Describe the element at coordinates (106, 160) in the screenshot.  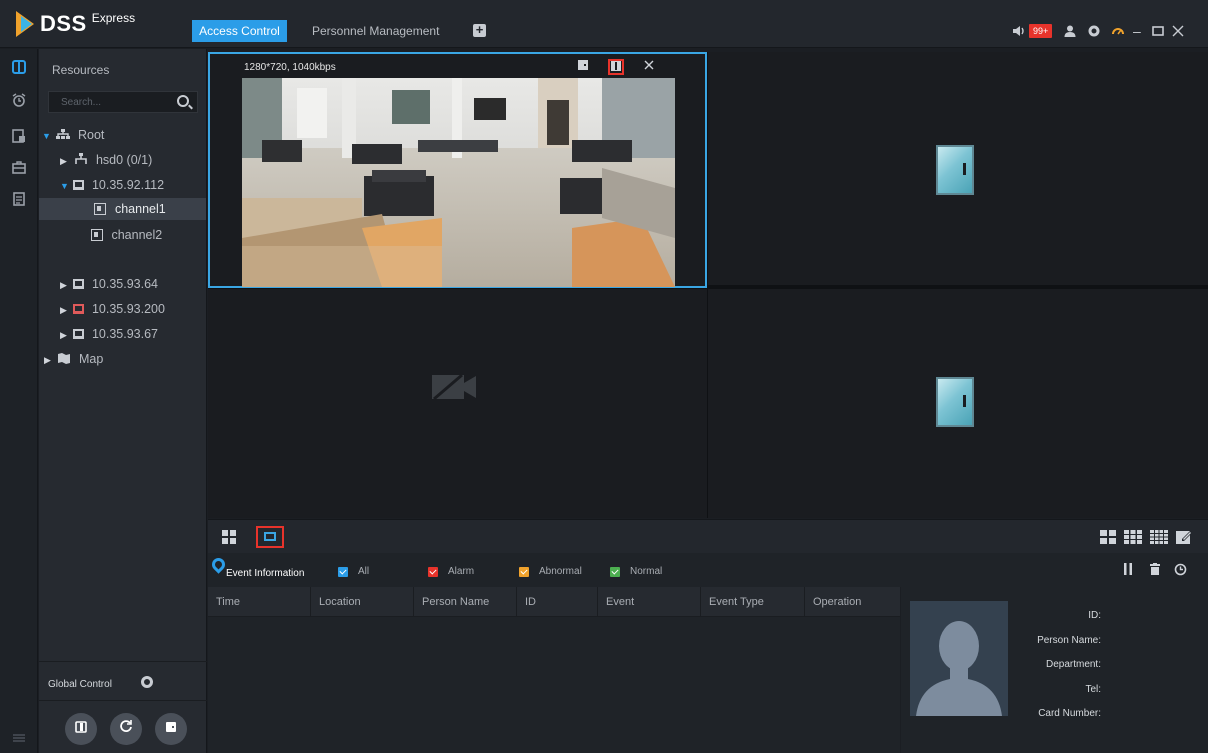
I see `tree-node-hsd0: ▶ hsd0 (0/1)` at that location.